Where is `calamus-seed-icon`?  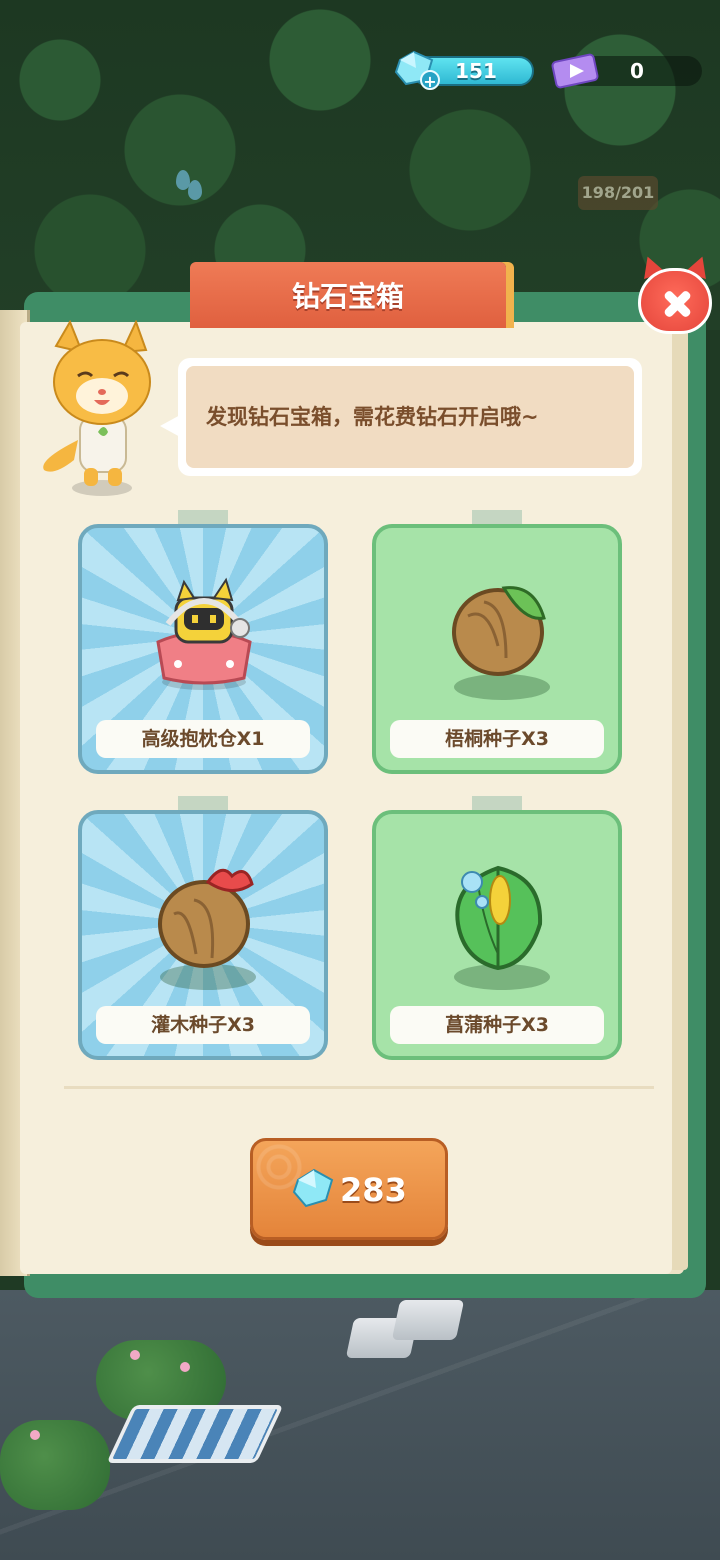 calamus-seed-icon is located at coordinates (499, 918).